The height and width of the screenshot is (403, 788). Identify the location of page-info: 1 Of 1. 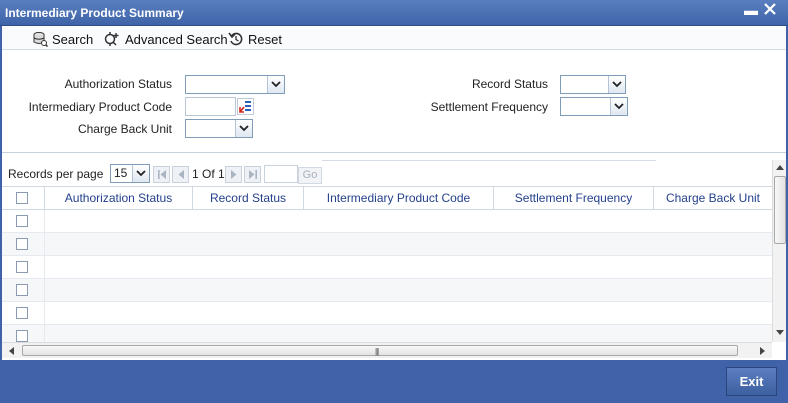
(208, 174).